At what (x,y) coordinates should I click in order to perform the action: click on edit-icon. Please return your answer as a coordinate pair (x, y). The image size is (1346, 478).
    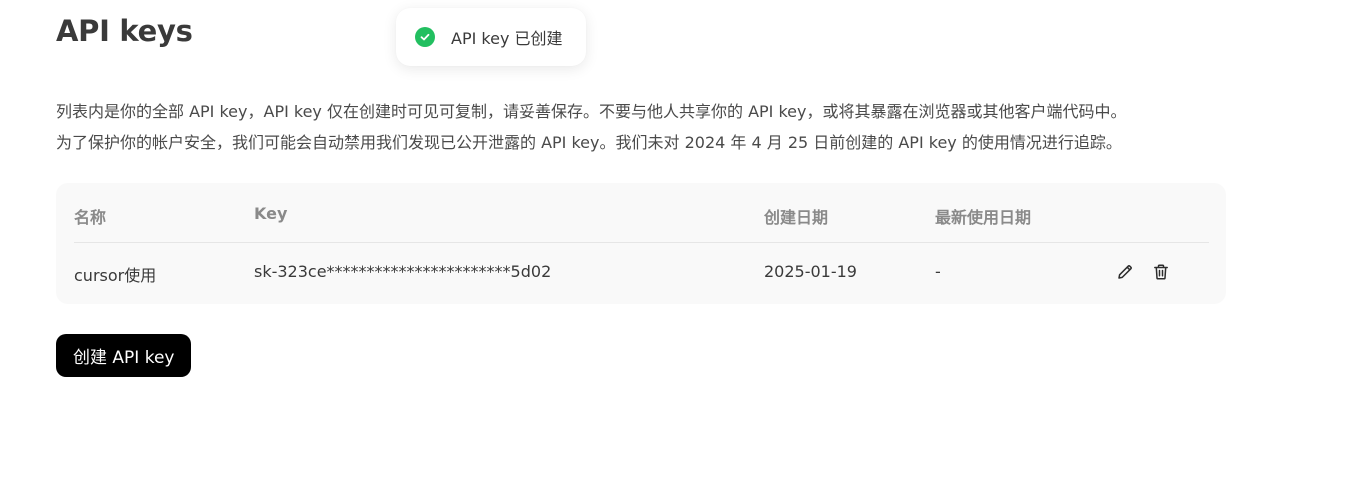
    Looking at the image, I should click on (1125, 272).